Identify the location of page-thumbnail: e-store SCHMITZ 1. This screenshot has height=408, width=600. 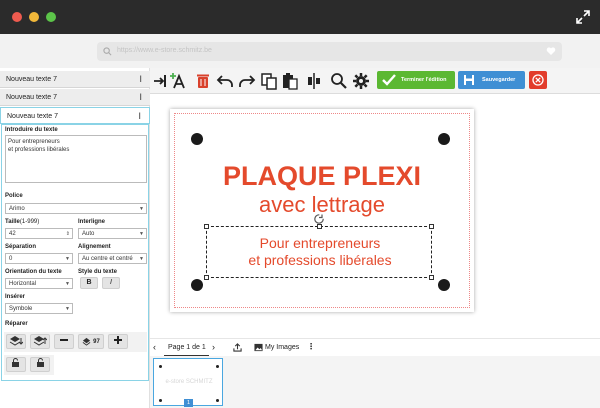
(188, 382).